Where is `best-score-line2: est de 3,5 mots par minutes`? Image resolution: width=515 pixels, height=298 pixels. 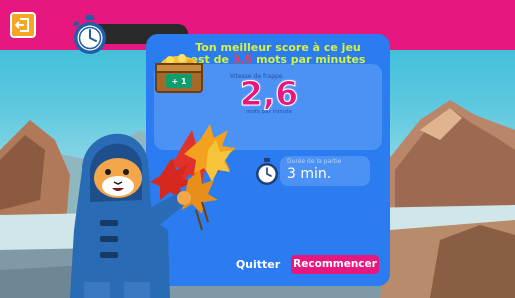
best-score-line2: est de 3,5 mots par minutes is located at coordinates (278, 59).